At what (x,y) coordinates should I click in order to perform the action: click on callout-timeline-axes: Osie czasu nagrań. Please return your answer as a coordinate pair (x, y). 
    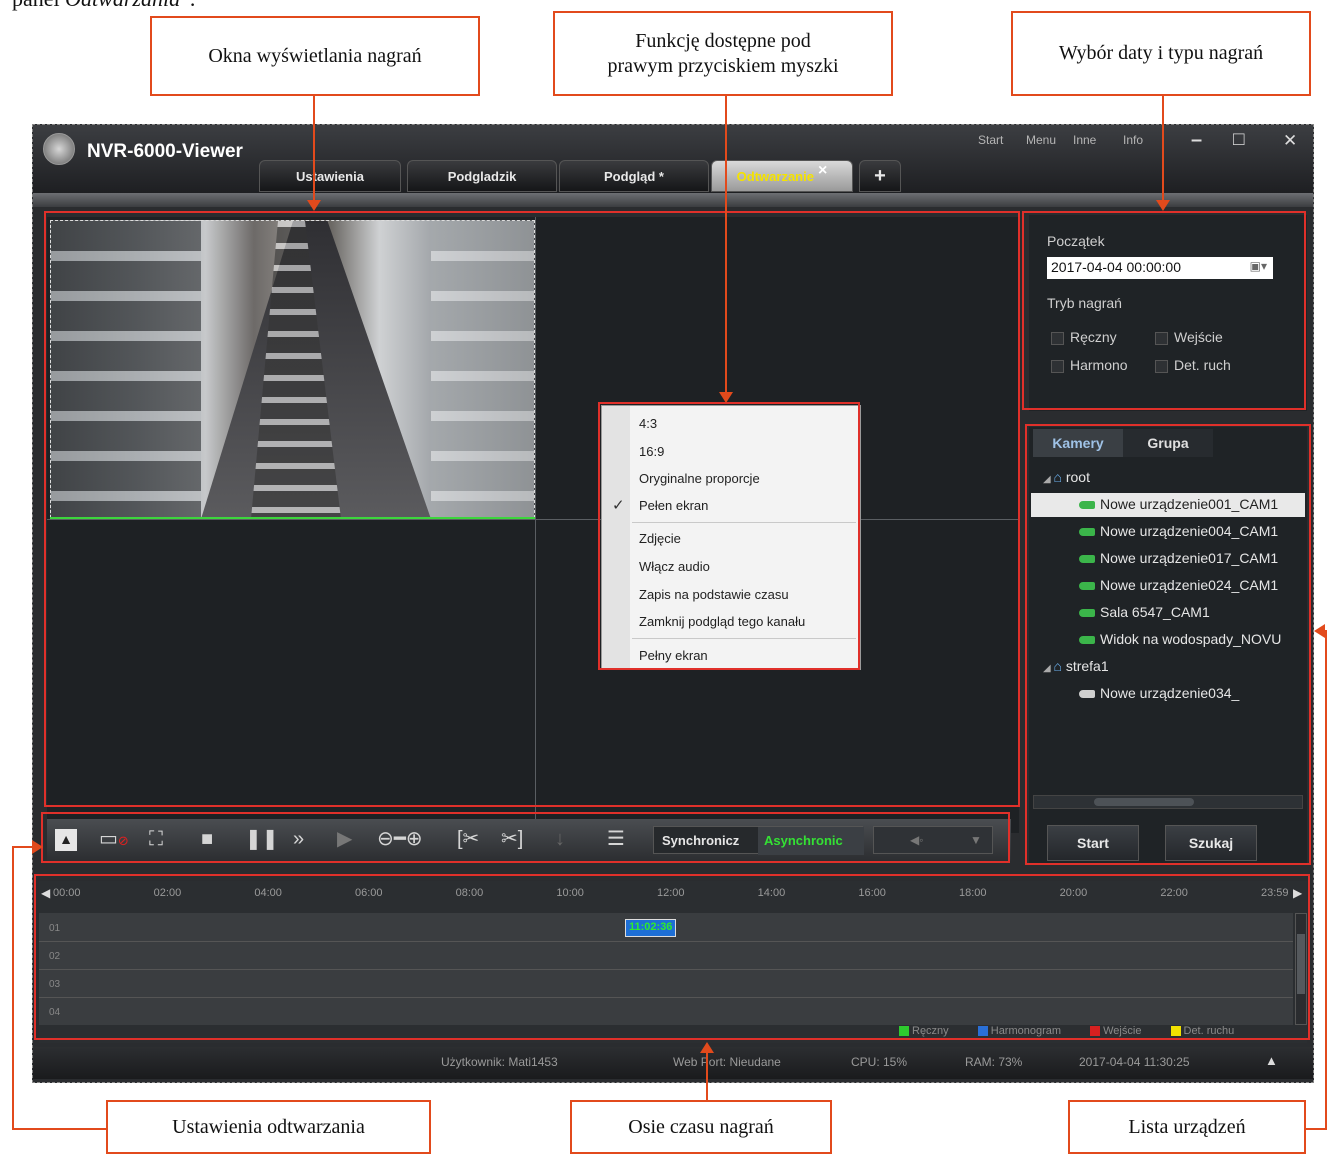
    Looking at the image, I should click on (701, 1127).